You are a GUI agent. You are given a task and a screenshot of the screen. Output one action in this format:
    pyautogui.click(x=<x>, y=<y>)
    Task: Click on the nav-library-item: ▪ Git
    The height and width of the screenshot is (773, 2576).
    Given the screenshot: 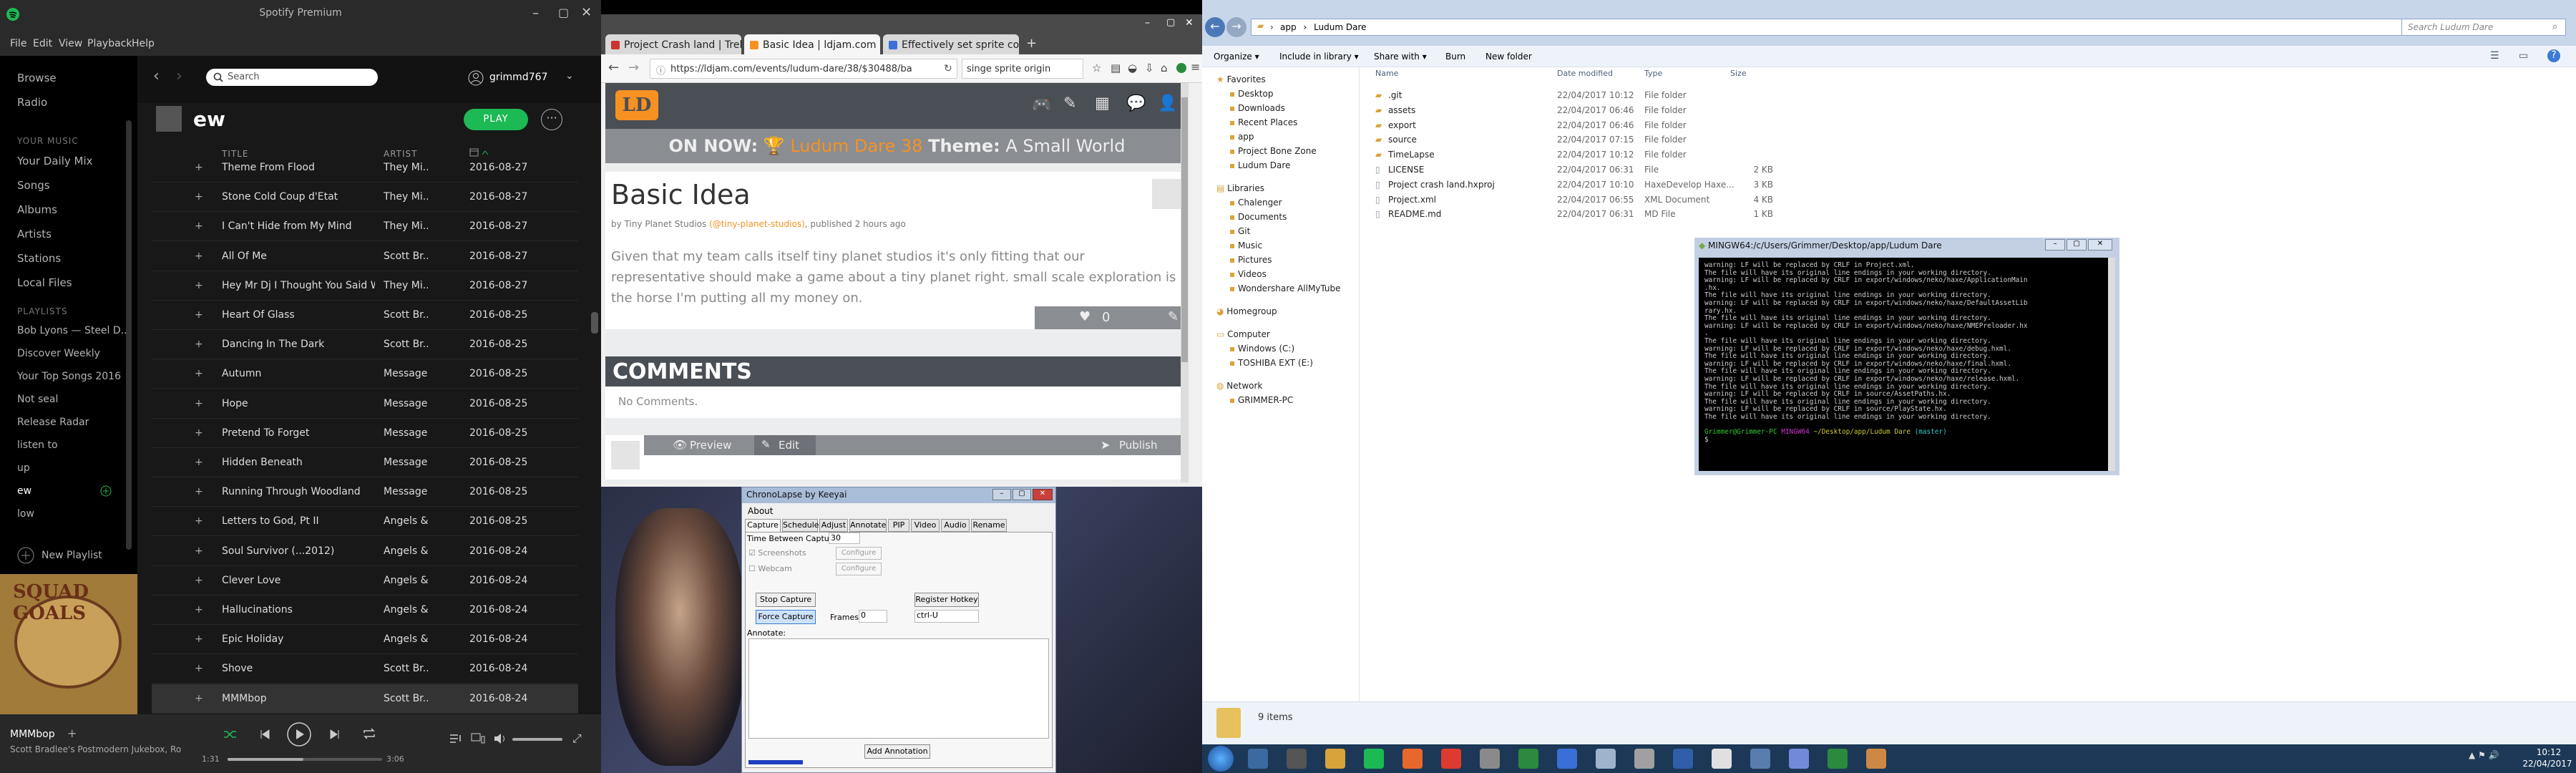 What is the action you would take?
    pyautogui.click(x=1239, y=231)
    